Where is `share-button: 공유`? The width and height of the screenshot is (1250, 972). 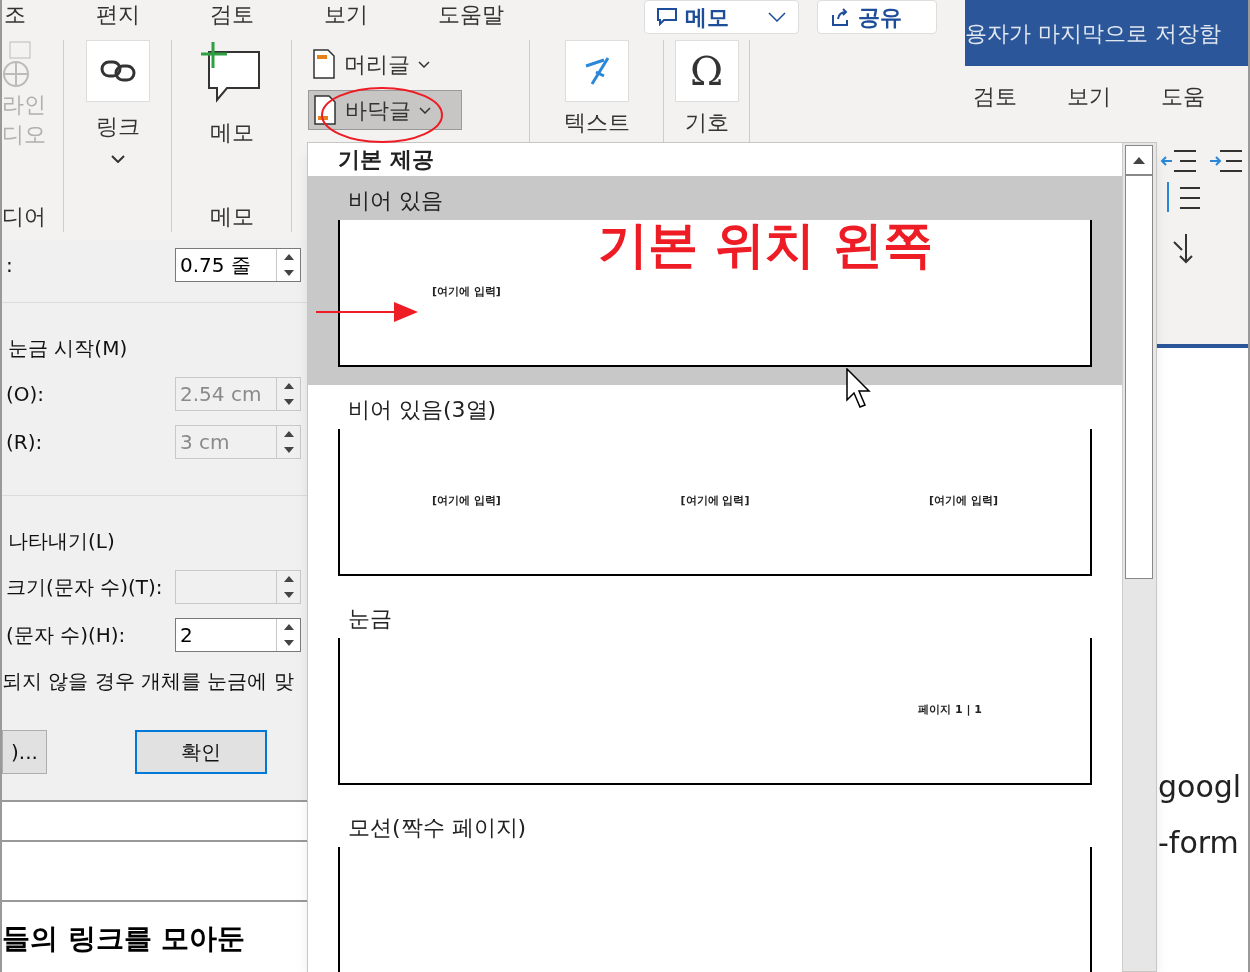
share-button: 공유 is located at coordinates (877, 17).